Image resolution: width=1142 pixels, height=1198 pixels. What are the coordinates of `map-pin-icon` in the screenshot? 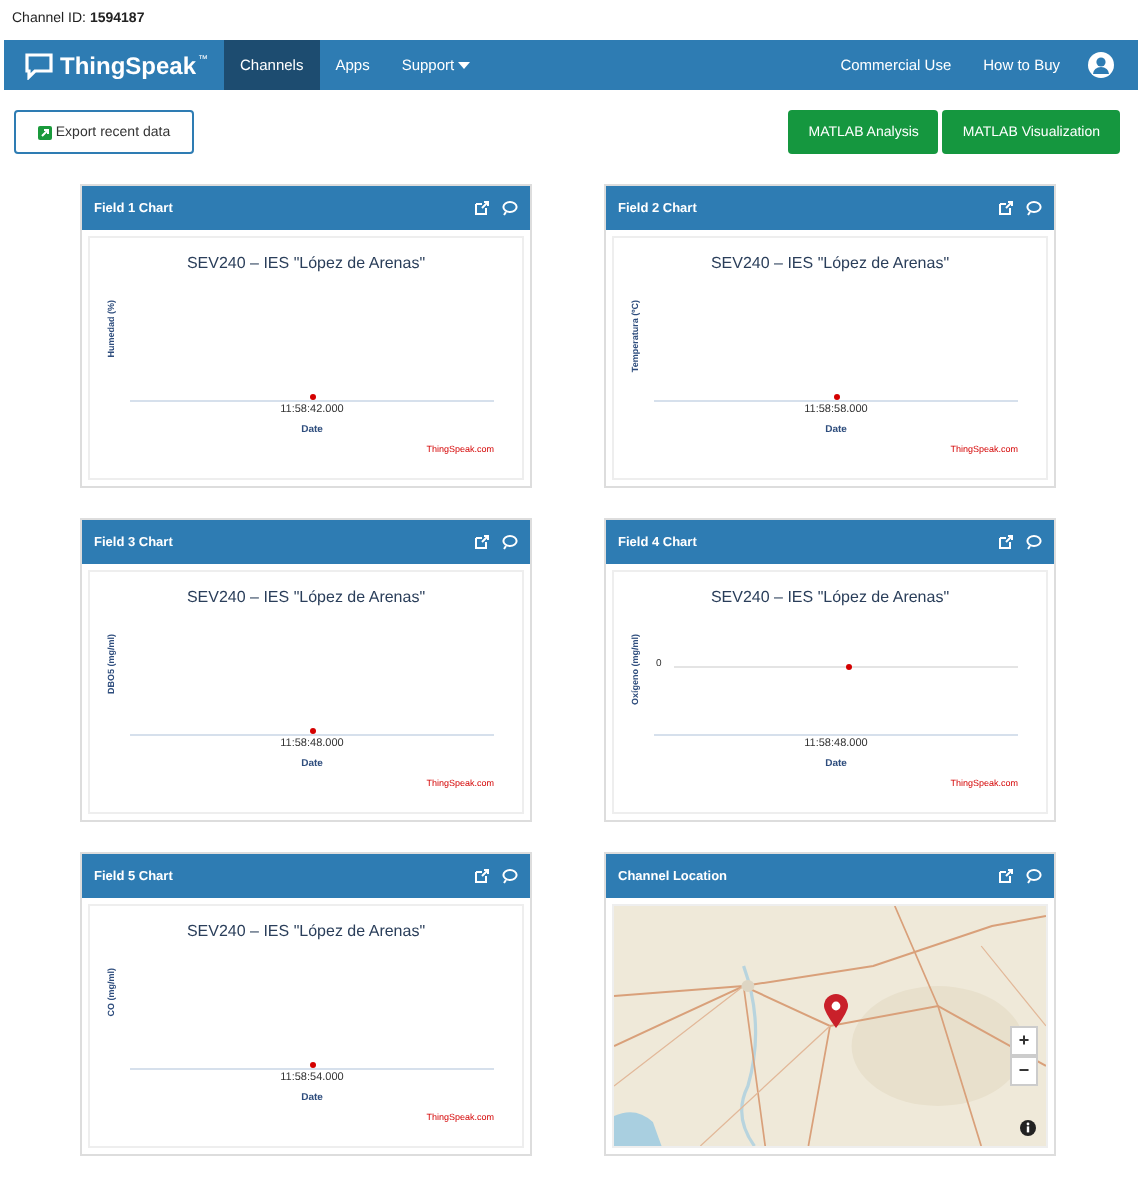 It's located at (836, 1011).